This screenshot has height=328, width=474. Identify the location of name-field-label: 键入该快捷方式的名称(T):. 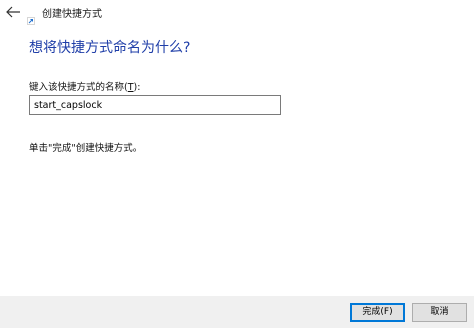
(84, 87).